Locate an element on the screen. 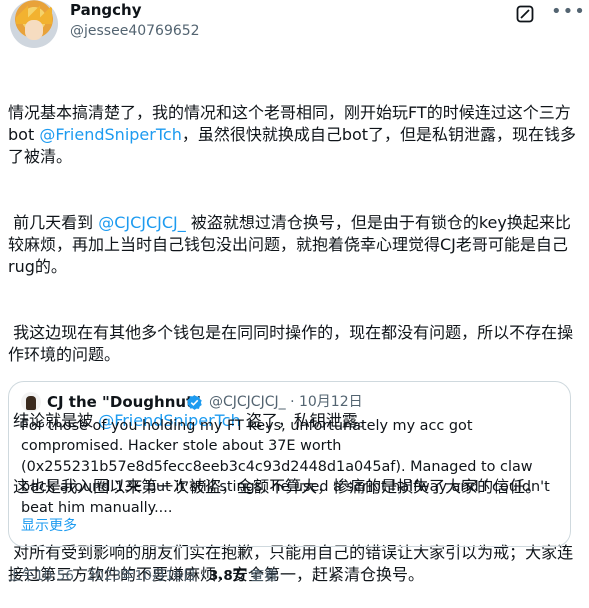  quoted-author-name: CJ the "Doughnut" is located at coordinates (124, 402).